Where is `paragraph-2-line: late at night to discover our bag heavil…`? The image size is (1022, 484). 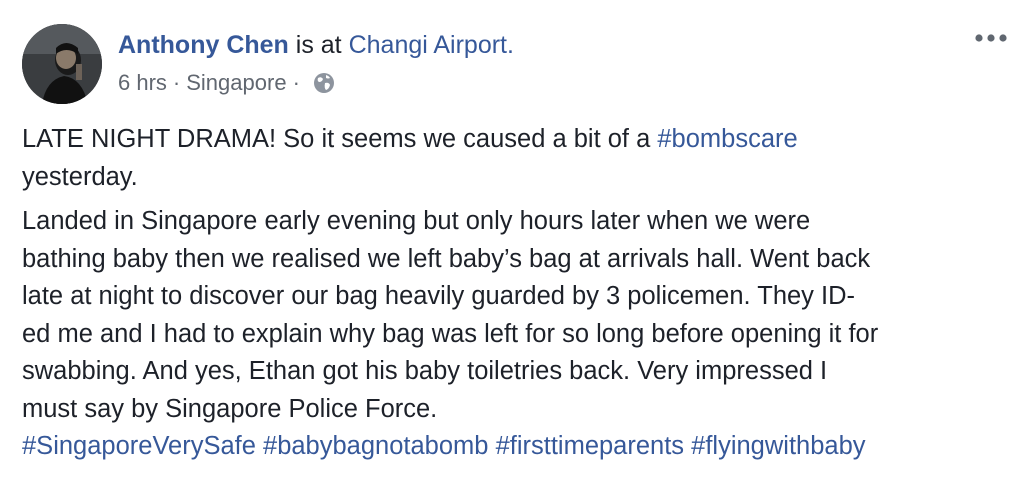
paragraph-2-line: late at night to discover our bag heavil… is located at coordinates (439, 296).